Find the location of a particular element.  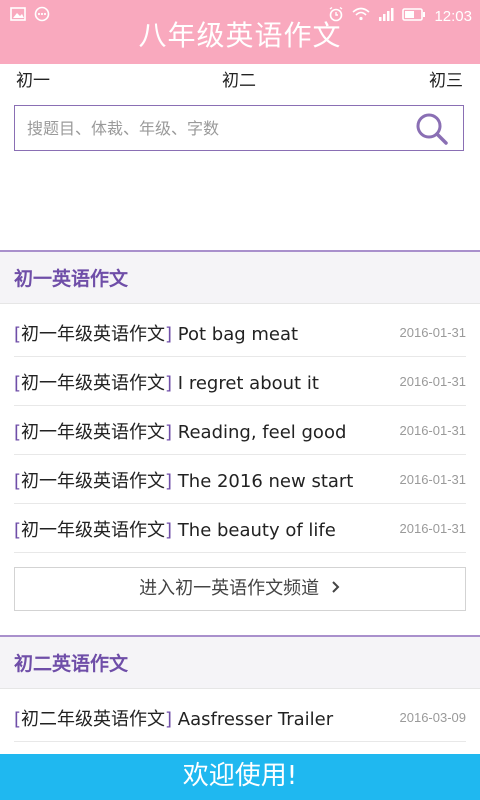

tab-grade-2: 初二 is located at coordinates (239, 78).